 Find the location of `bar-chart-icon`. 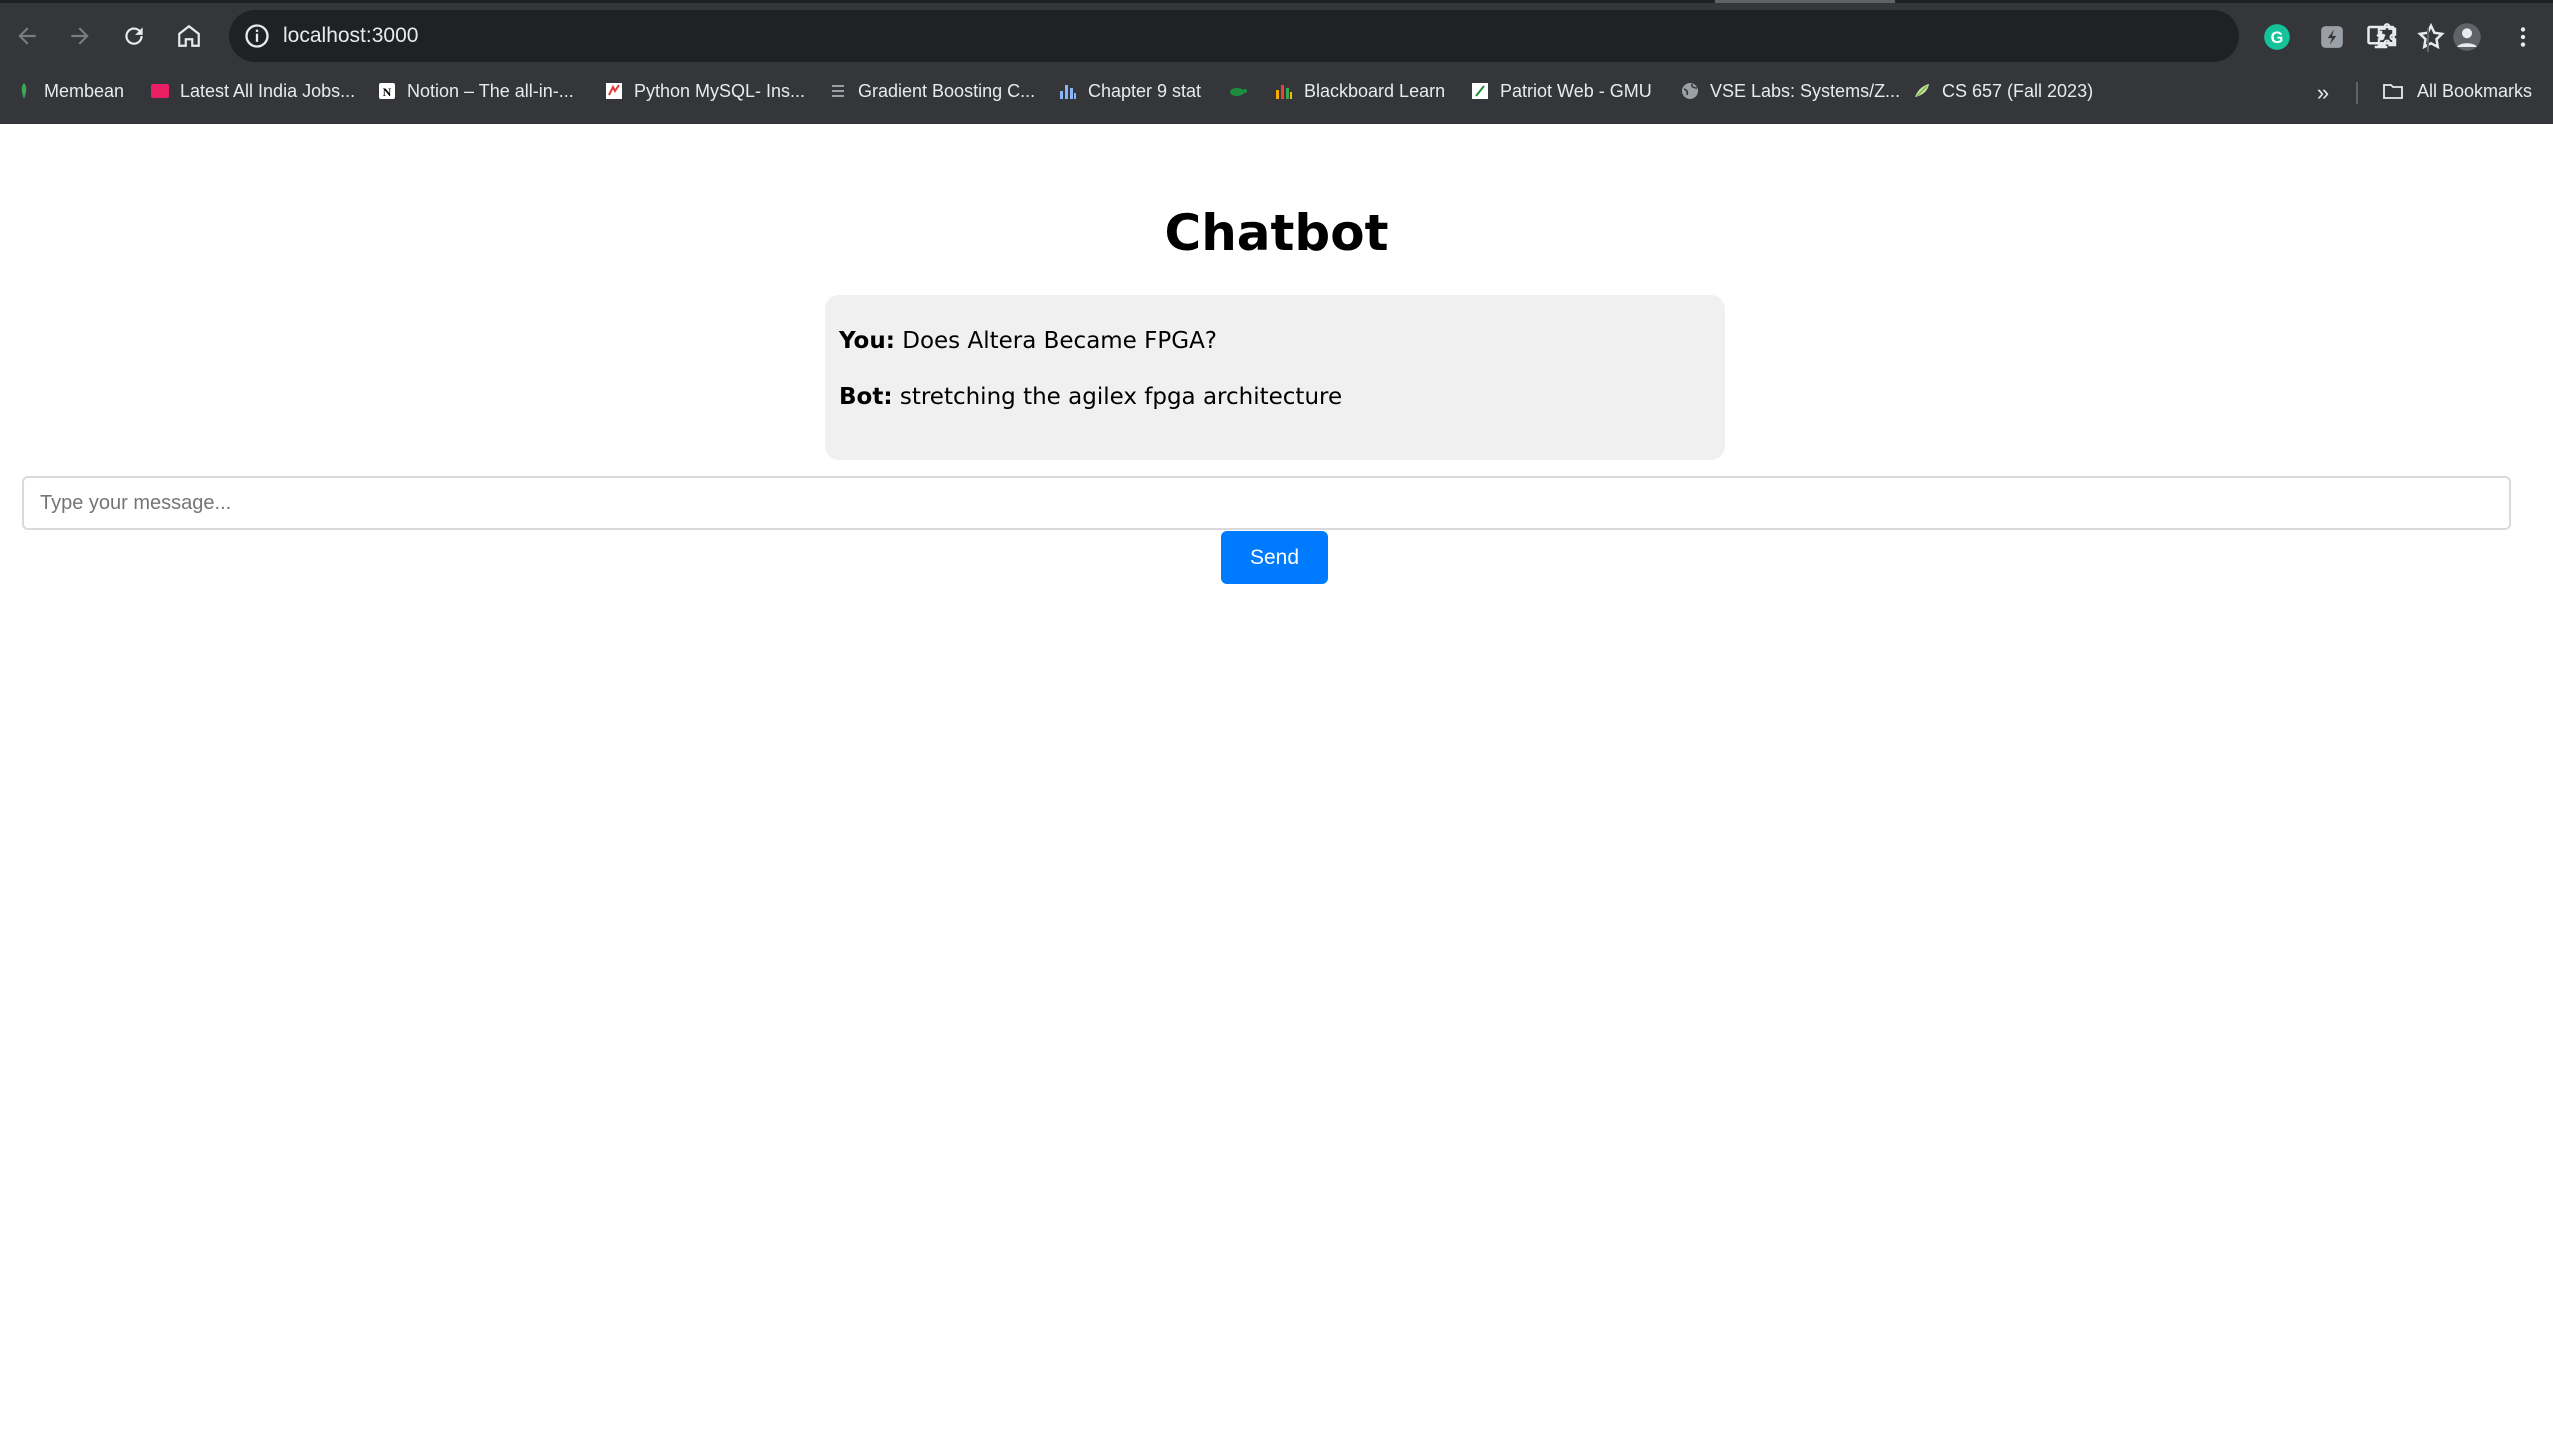

bar-chart-icon is located at coordinates (1068, 91).